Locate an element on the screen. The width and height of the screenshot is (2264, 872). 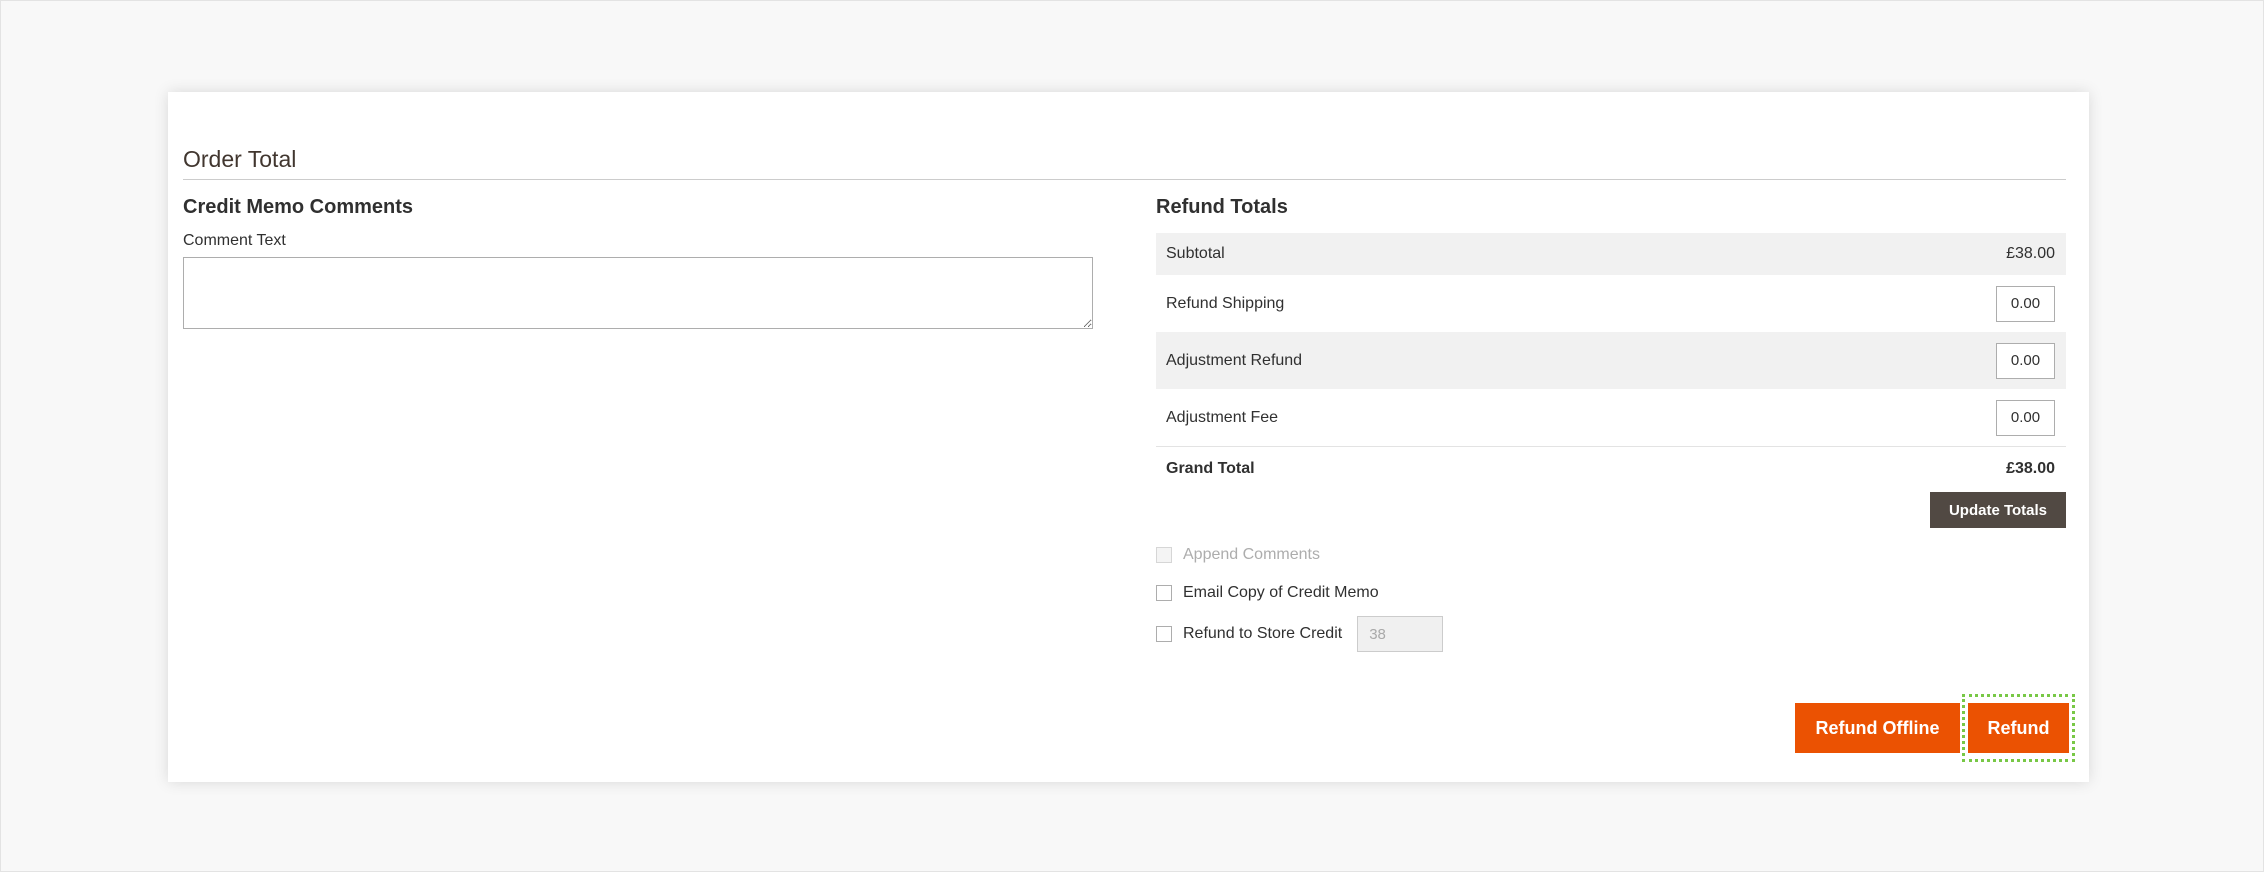
refund-shipping-label: Refund Shipping is located at coordinates (1225, 303).